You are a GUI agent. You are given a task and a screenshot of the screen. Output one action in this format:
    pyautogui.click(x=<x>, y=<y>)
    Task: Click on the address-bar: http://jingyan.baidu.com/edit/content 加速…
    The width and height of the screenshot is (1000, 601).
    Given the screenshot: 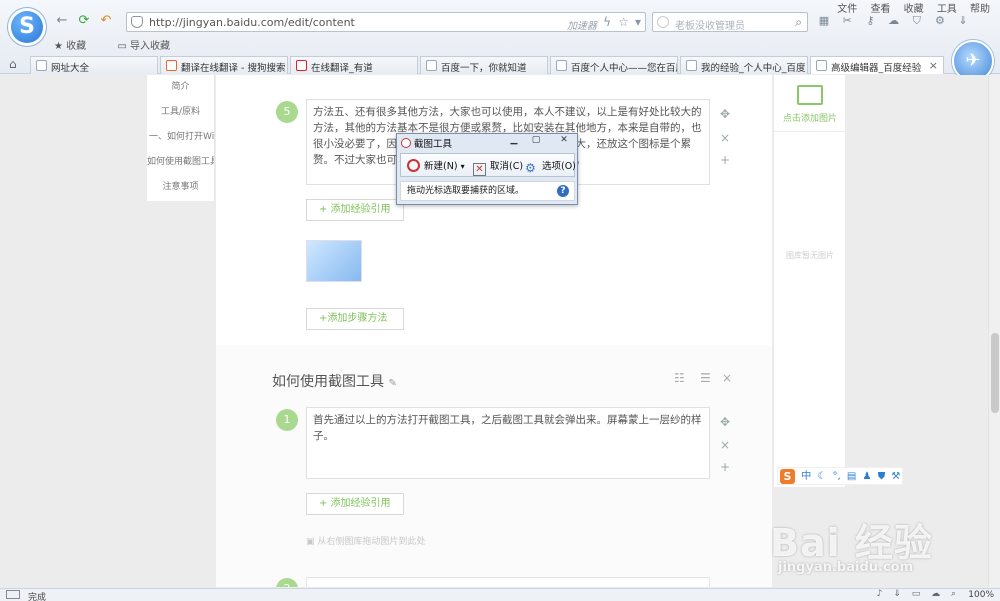 What is the action you would take?
    pyautogui.click(x=386, y=22)
    